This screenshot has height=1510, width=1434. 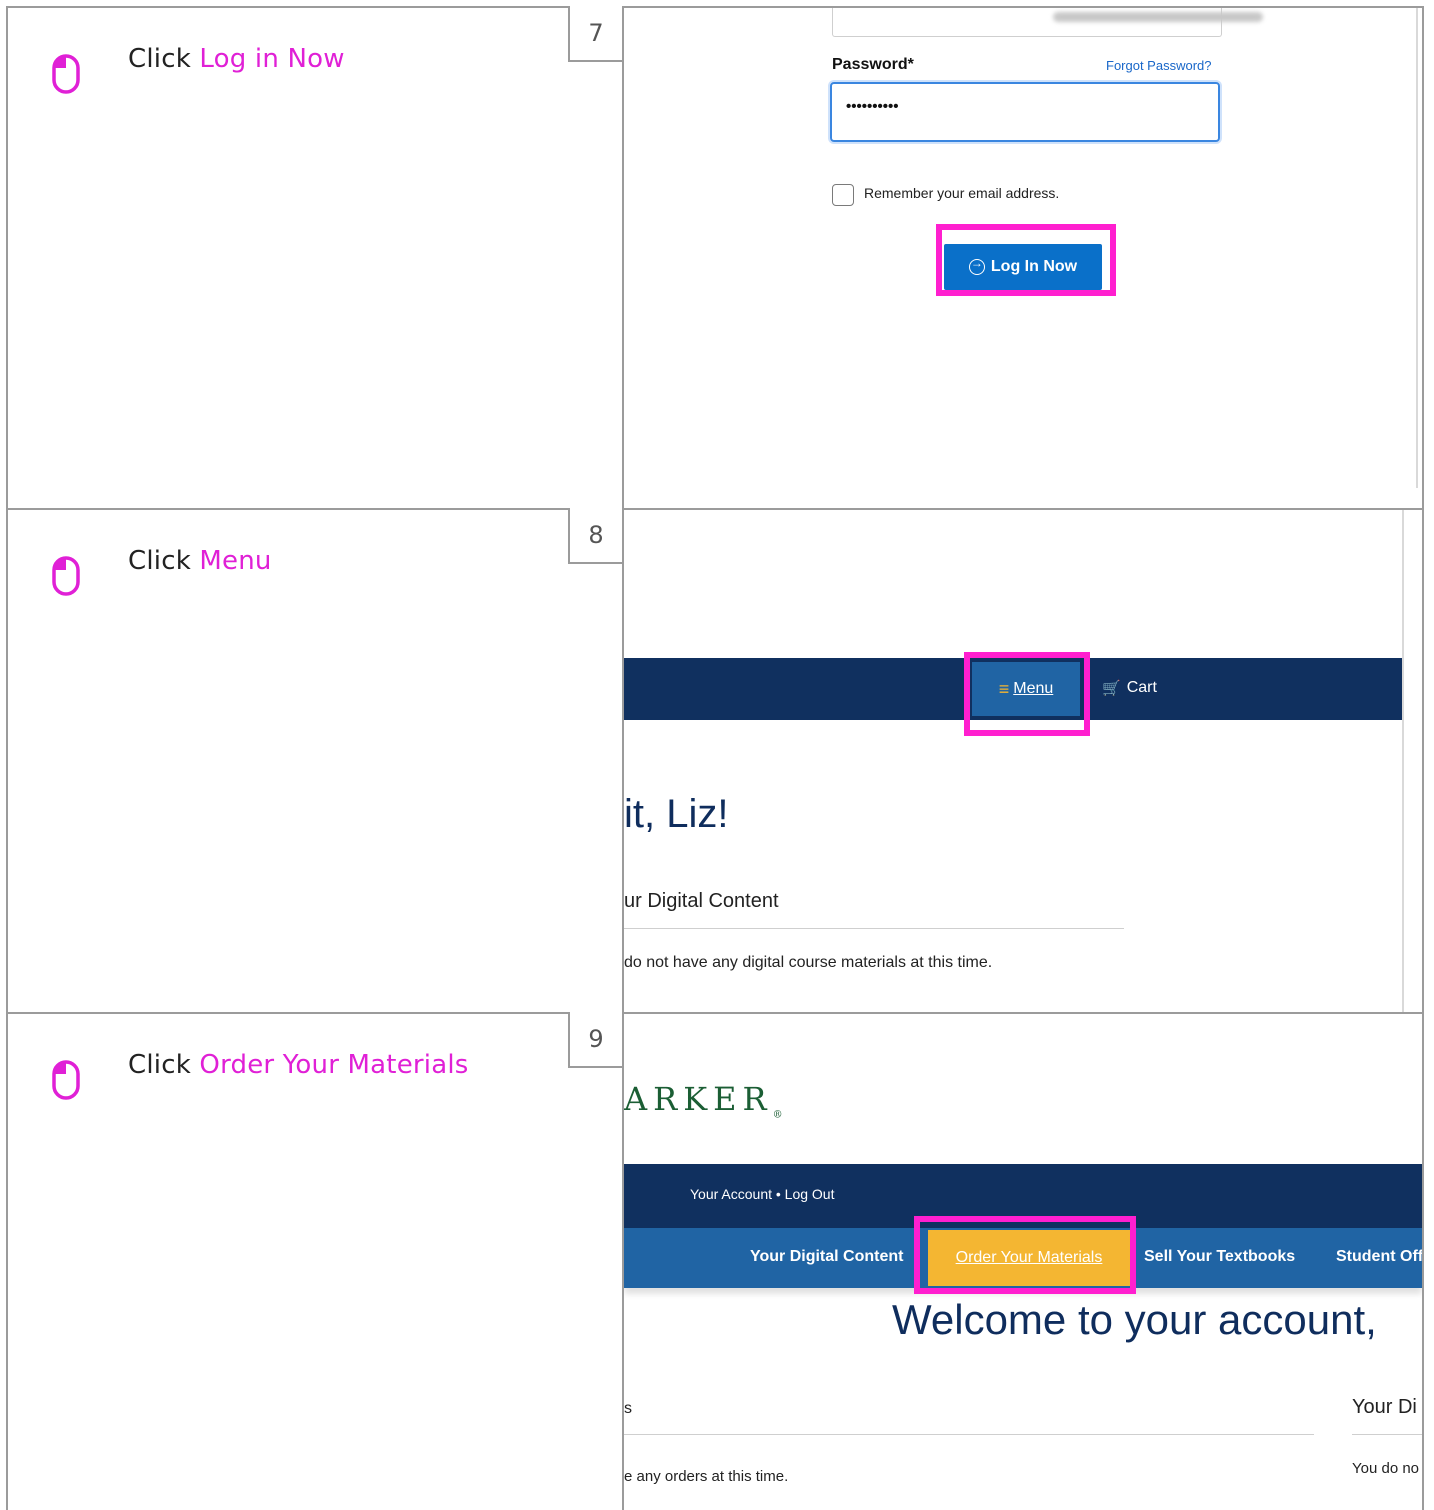 I want to click on step-instructions: Click Log in Now 7, so click(x=316, y=257).